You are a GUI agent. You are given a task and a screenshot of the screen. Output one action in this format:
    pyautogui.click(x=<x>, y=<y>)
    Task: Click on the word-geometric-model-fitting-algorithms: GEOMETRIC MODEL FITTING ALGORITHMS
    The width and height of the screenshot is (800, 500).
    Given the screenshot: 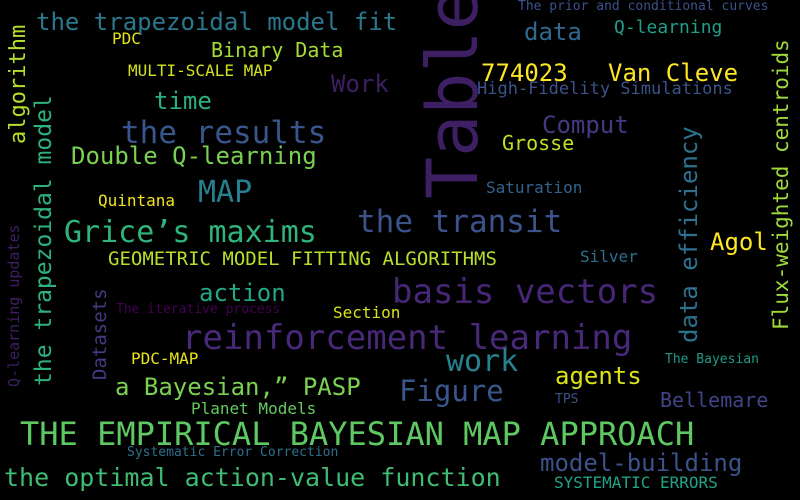 What is the action you would take?
    pyautogui.click(x=302, y=259)
    